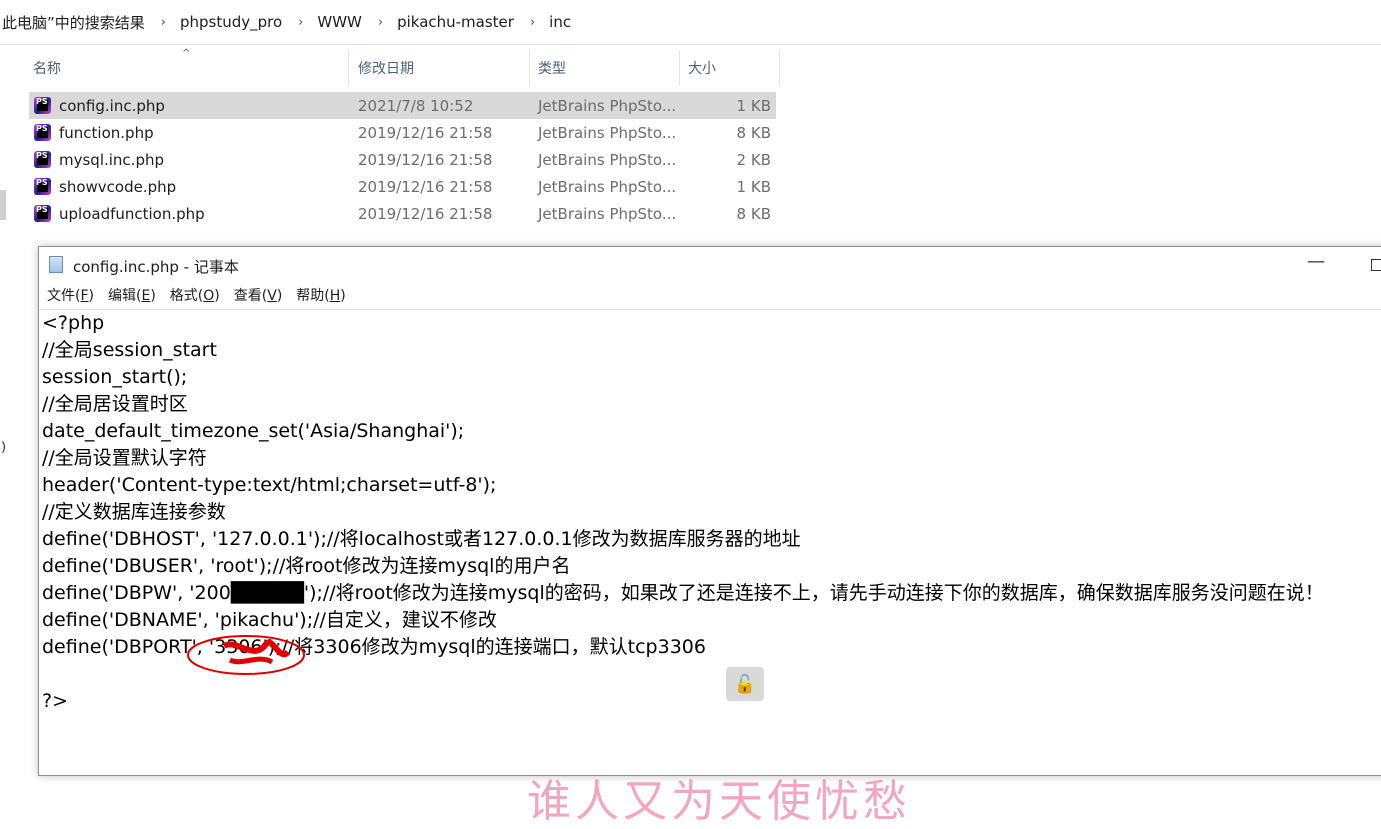  Describe the element at coordinates (231, 22) in the screenshot. I see `breadcrumb-phpstudy-pro: phpstudy_pro` at that location.